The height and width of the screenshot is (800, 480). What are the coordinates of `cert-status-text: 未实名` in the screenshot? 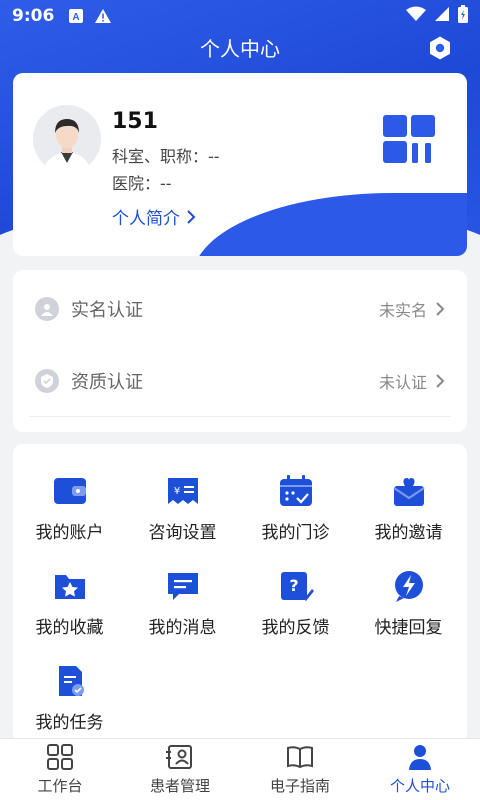 It's located at (402, 310).